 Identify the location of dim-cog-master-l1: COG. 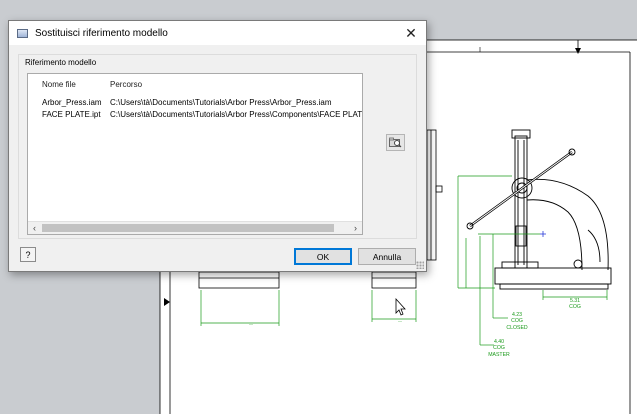
(499, 348).